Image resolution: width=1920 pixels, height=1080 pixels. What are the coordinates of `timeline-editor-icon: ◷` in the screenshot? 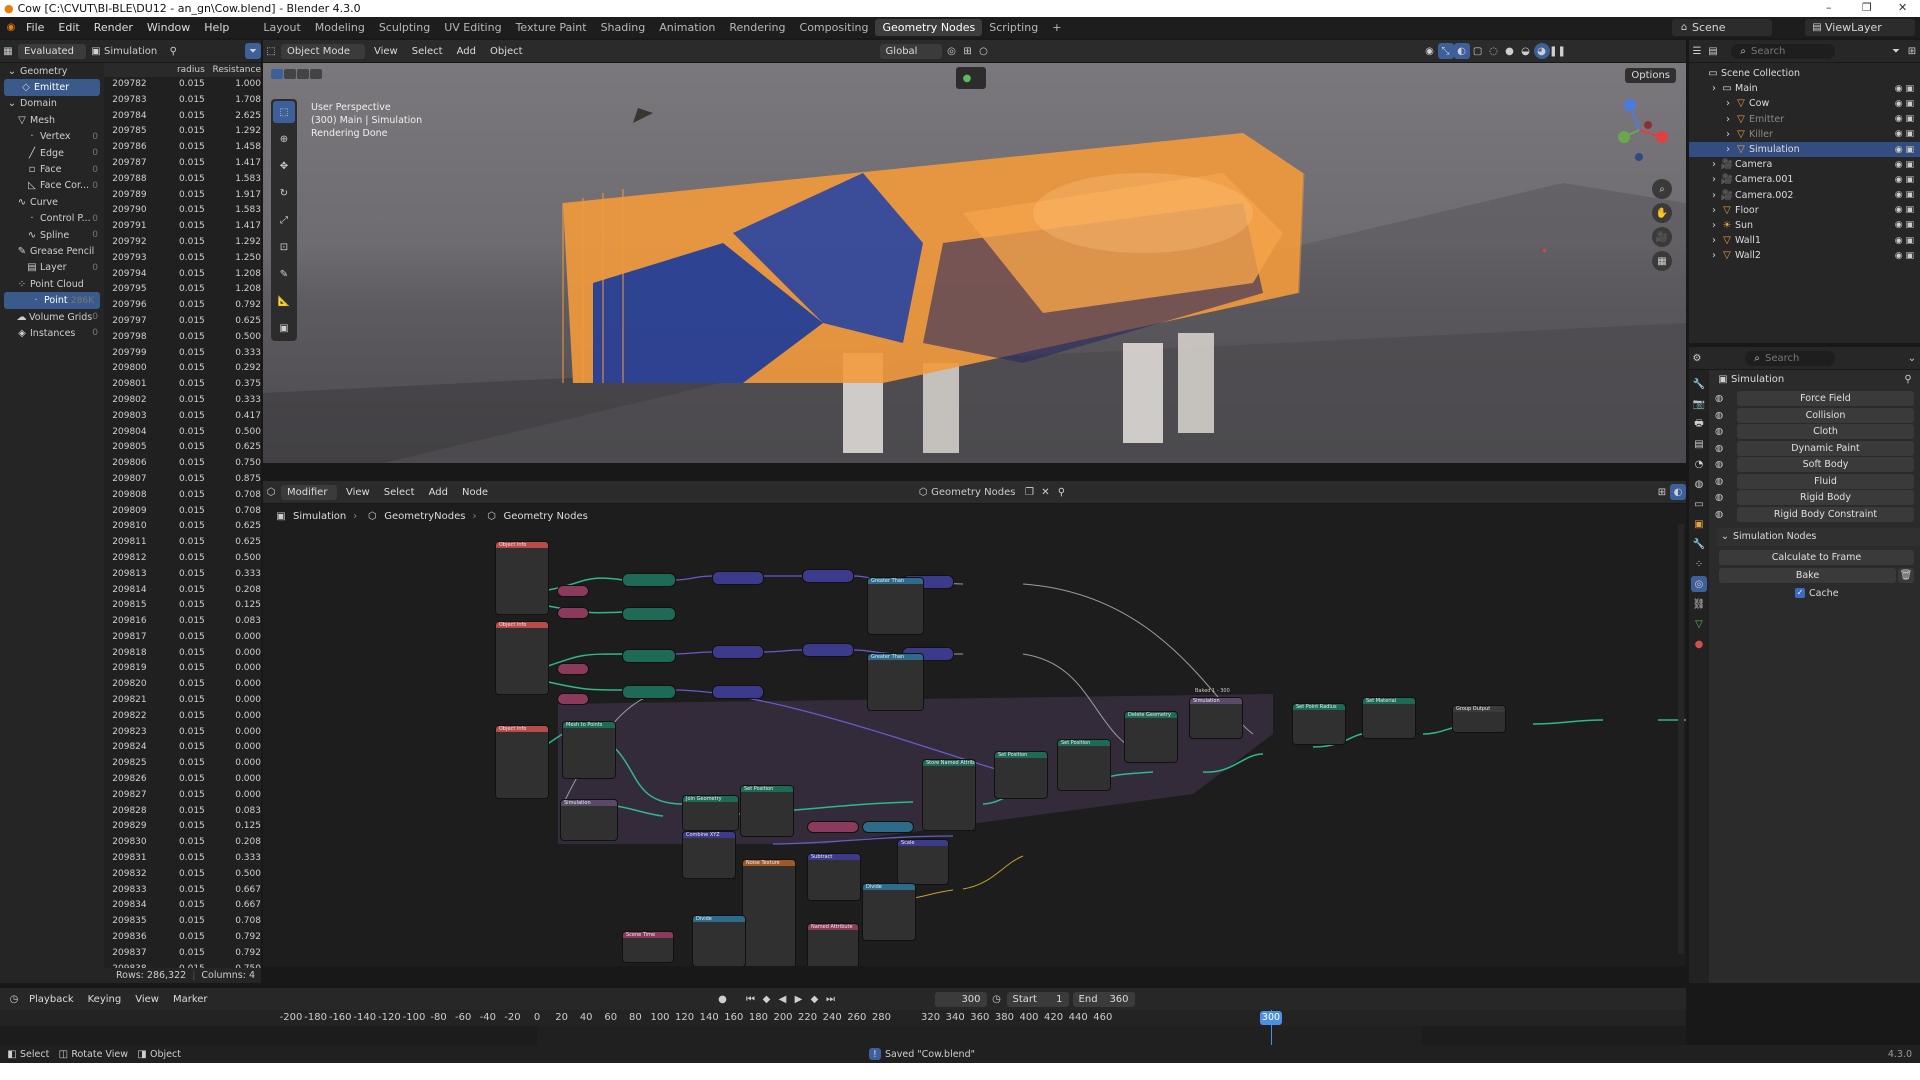 It's located at (14, 999).